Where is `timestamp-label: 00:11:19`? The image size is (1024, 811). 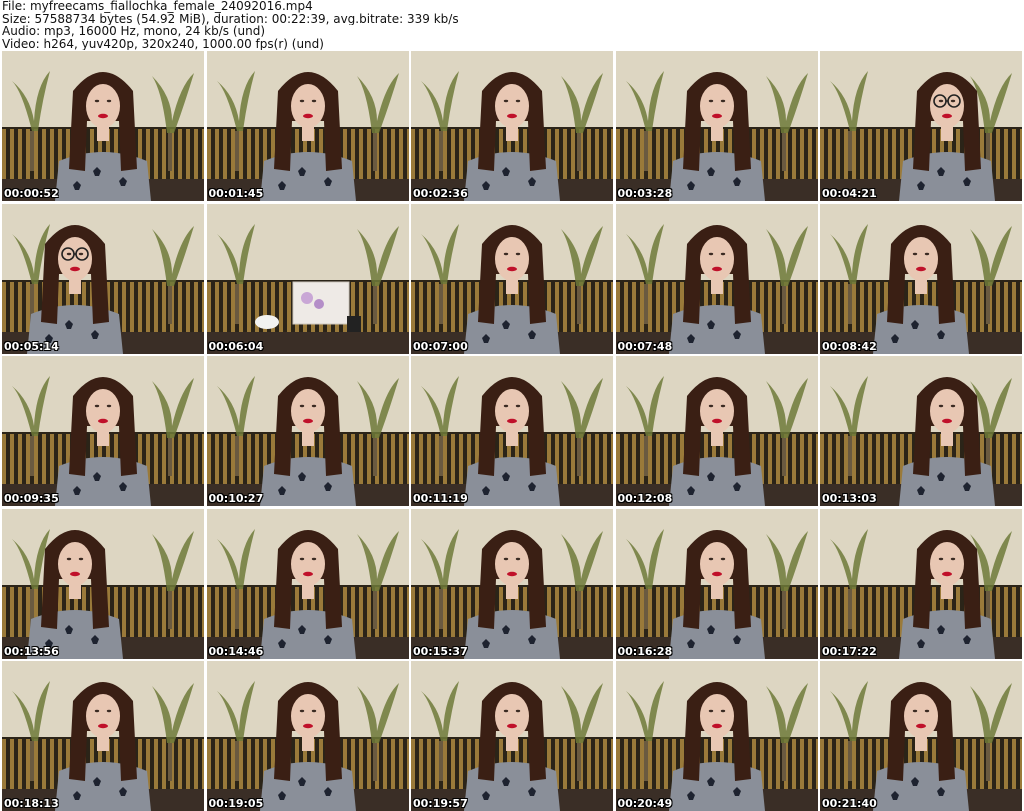 timestamp-label: 00:11:19 is located at coordinates (440, 498).